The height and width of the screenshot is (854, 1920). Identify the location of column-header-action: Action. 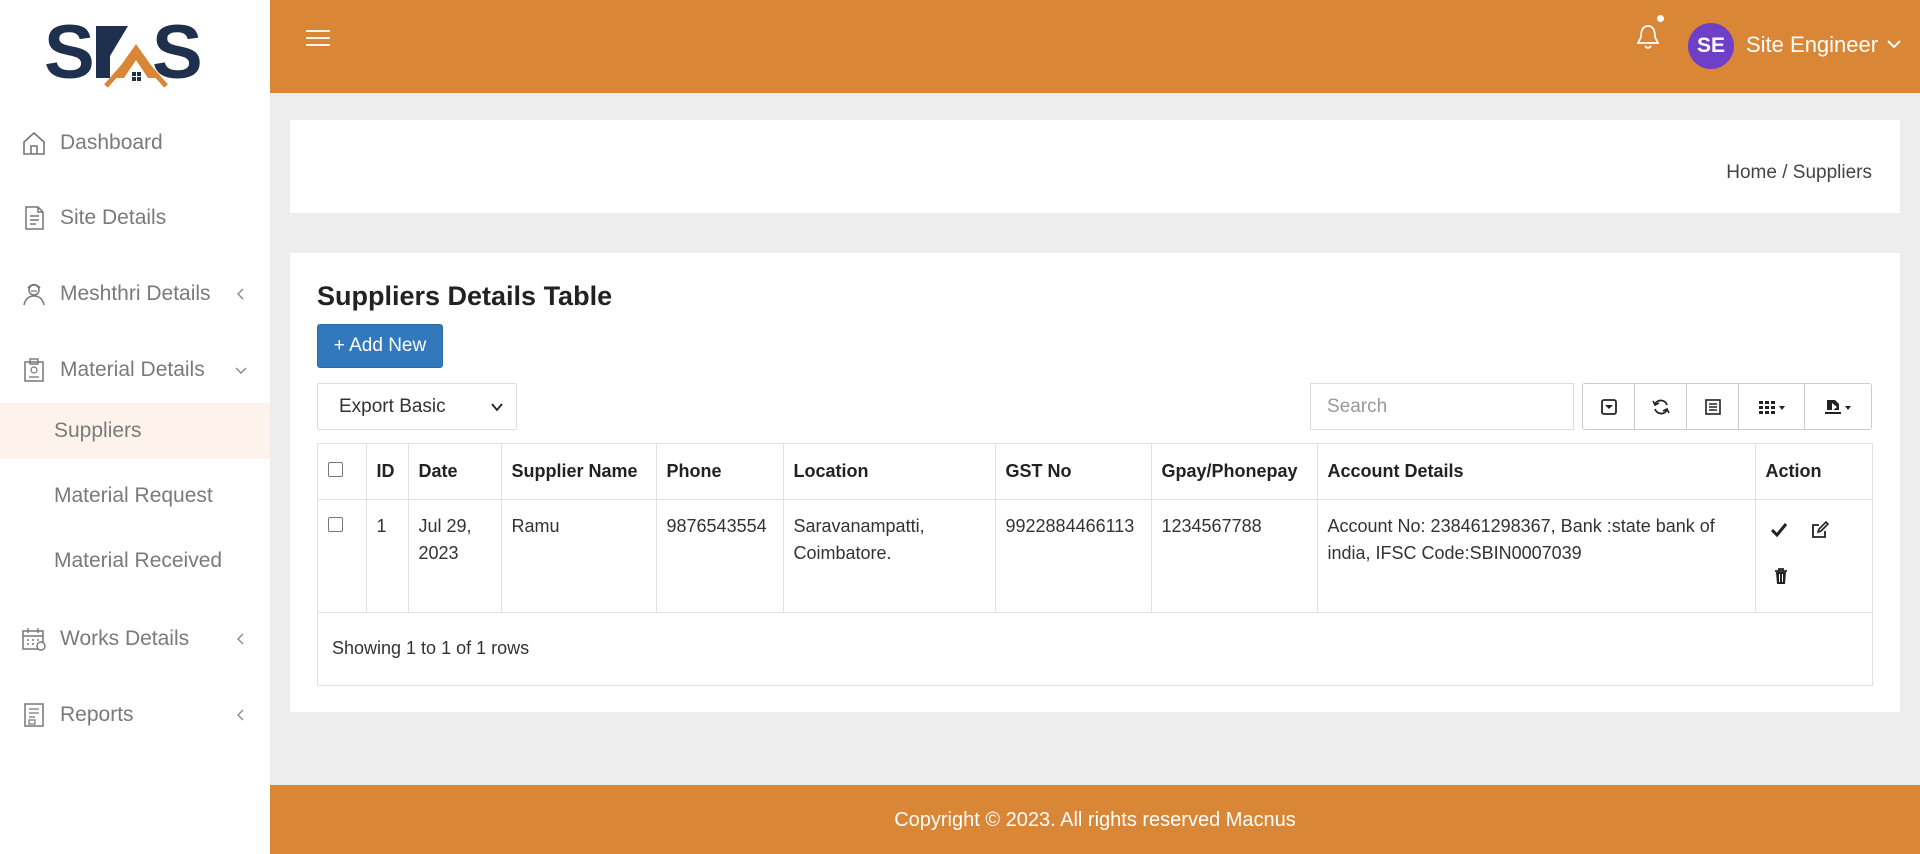
(1813, 472).